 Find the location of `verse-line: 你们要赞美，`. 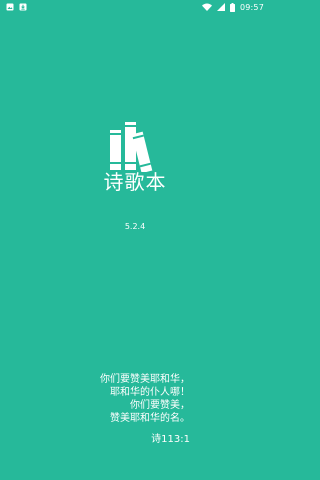

verse-line: 你们要赞美， is located at coordinates (160, 405).